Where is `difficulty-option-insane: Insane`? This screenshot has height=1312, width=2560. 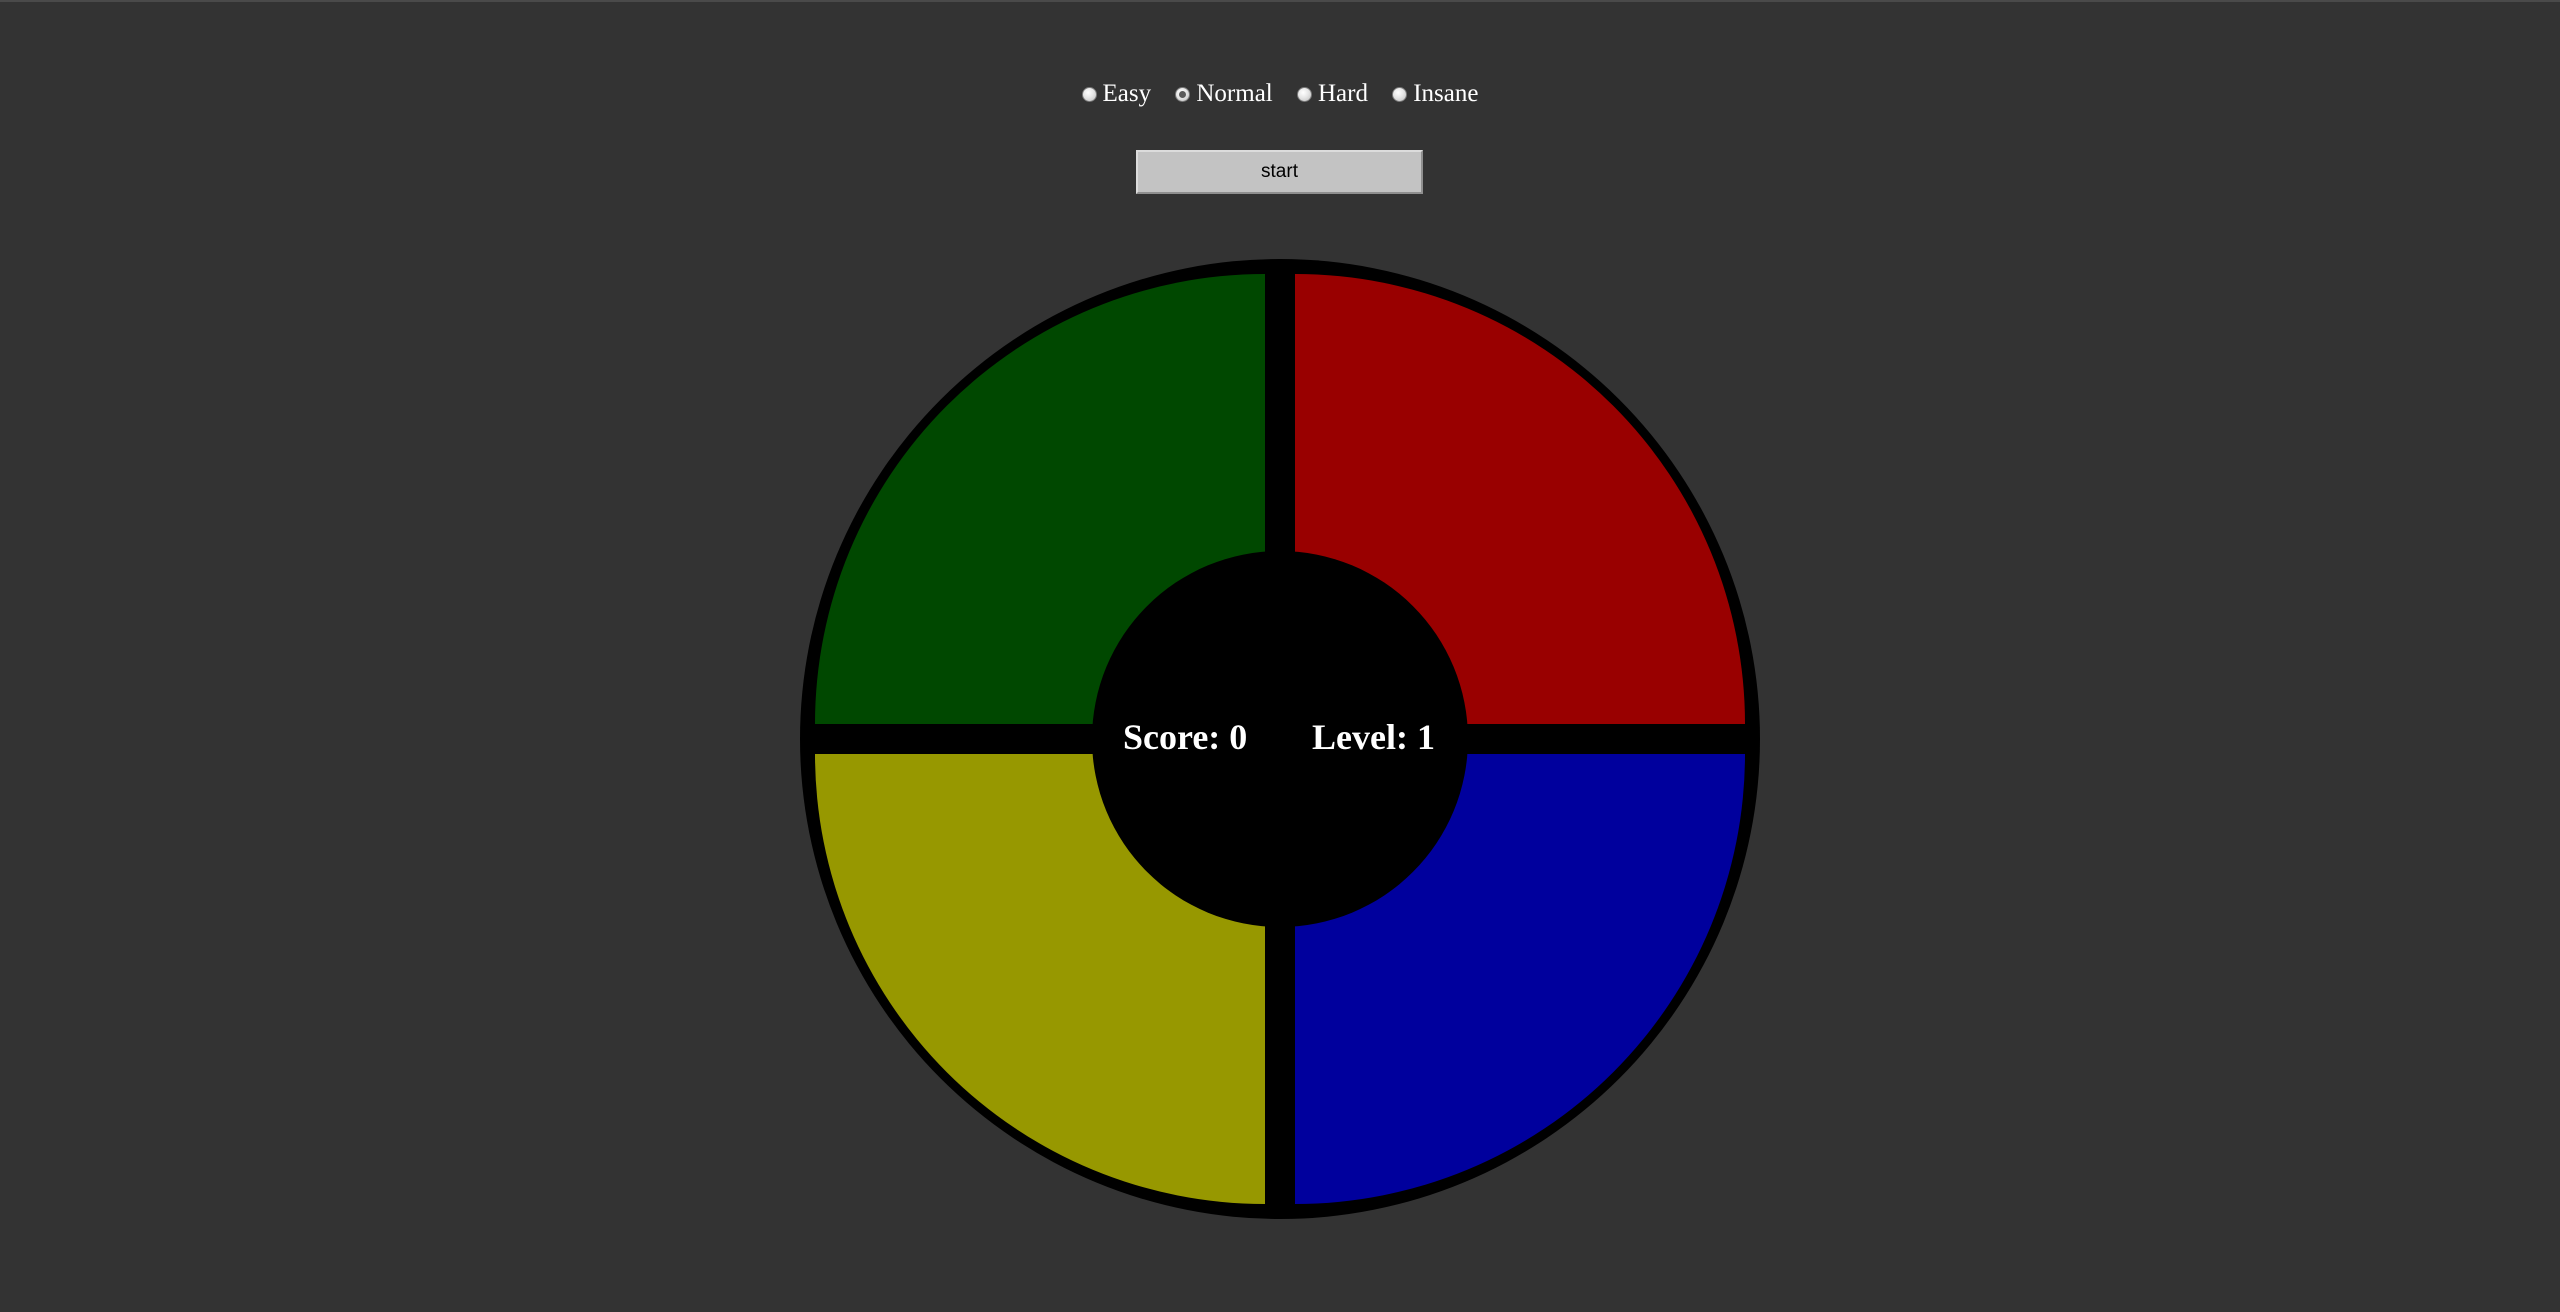 difficulty-option-insane: Insane is located at coordinates (1435, 94).